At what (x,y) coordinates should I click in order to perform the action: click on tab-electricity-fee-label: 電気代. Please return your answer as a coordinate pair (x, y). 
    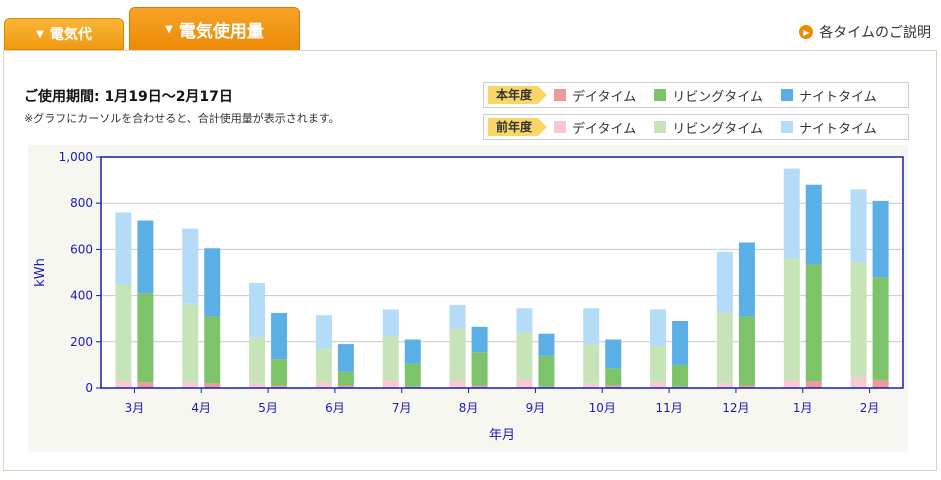
    Looking at the image, I should click on (70, 35).